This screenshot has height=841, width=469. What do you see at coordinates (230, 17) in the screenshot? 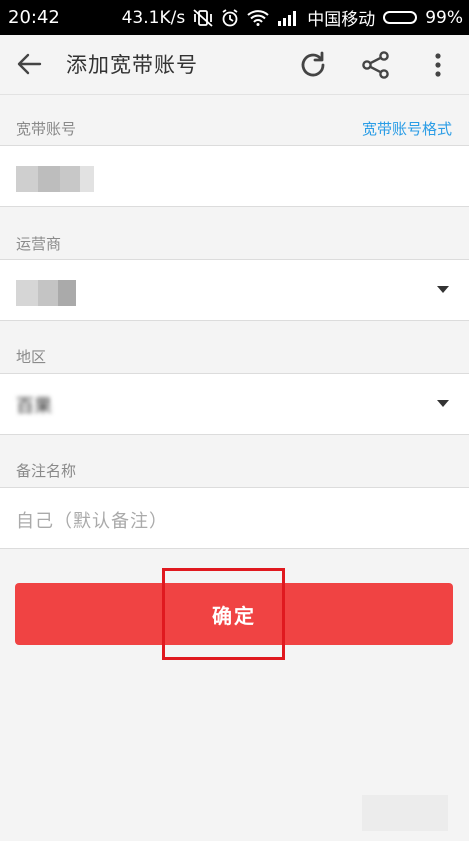
I see `alarm-icon` at bounding box center [230, 17].